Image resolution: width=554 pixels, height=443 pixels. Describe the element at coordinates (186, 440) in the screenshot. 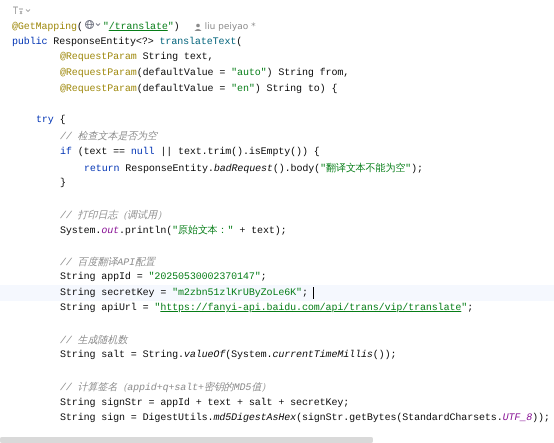

I see `horizontal-scrollbar` at that location.